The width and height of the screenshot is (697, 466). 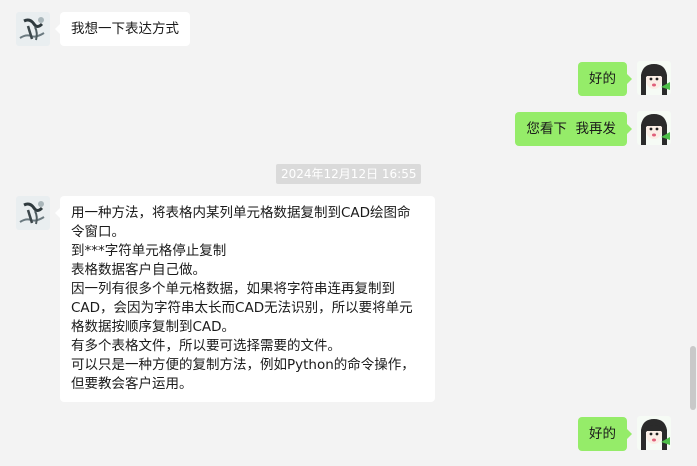 What do you see at coordinates (138, 270) in the screenshot?
I see `message-line: 表格数据客户自己做。` at bounding box center [138, 270].